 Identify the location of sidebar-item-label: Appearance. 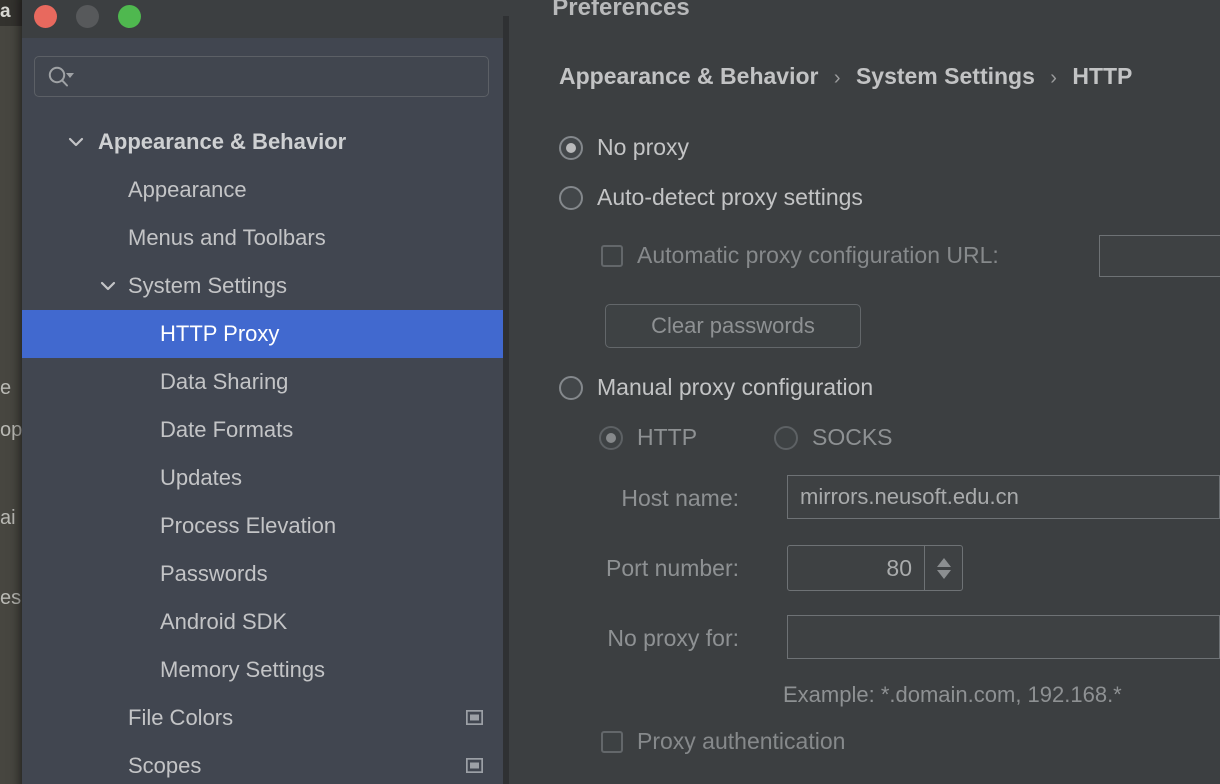
(187, 189).